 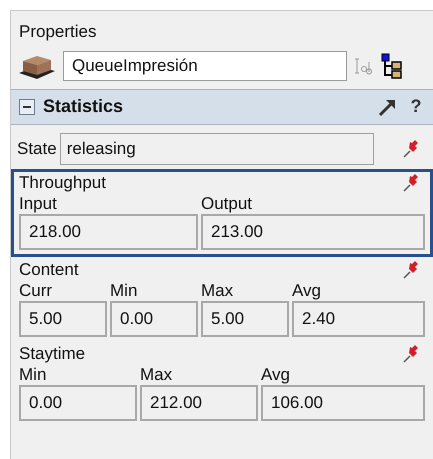 I want to click on value-field: 106.00, so click(x=343, y=402).